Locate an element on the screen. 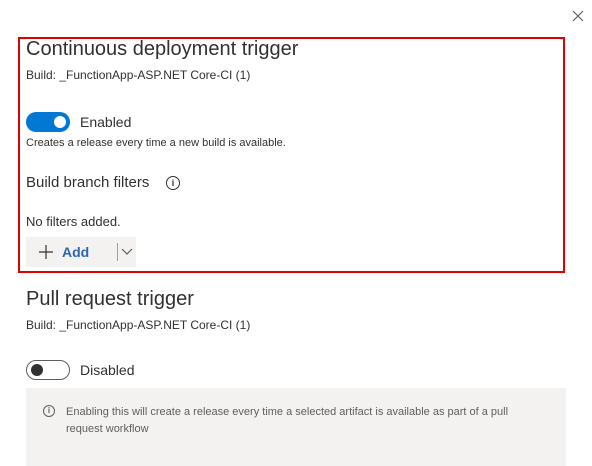  add-filter-split-button: Add is located at coordinates (81, 252).